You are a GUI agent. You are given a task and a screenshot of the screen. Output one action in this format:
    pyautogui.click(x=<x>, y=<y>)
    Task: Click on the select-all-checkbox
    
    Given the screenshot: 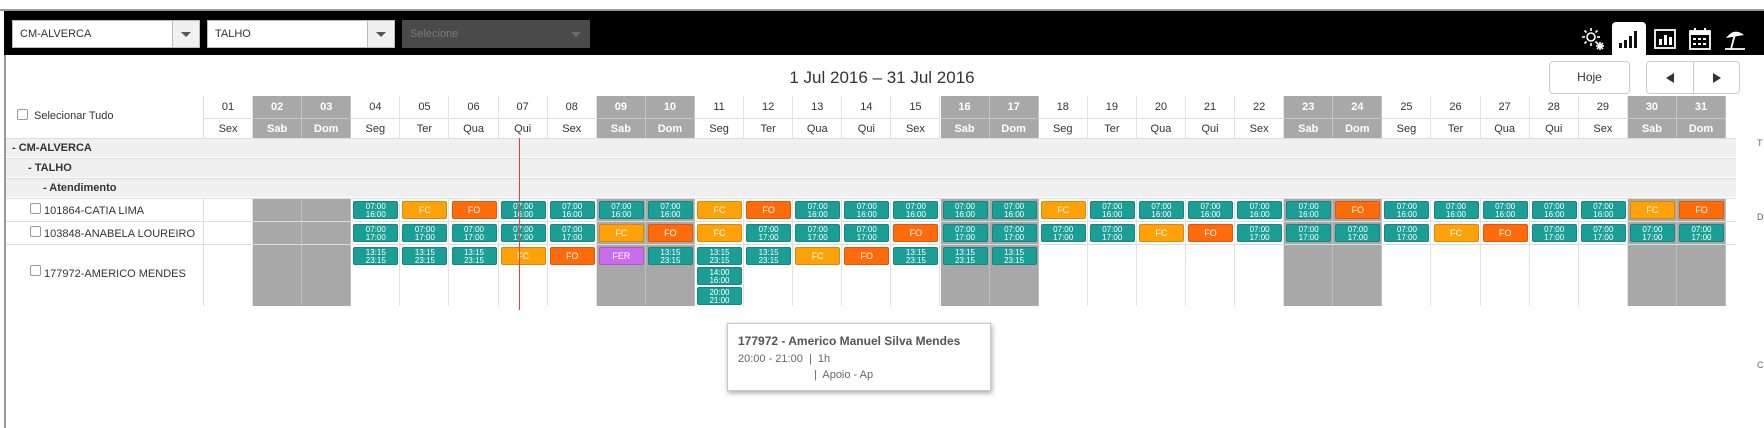 What is the action you would take?
    pyautogui.click(x=22, y=114)
    